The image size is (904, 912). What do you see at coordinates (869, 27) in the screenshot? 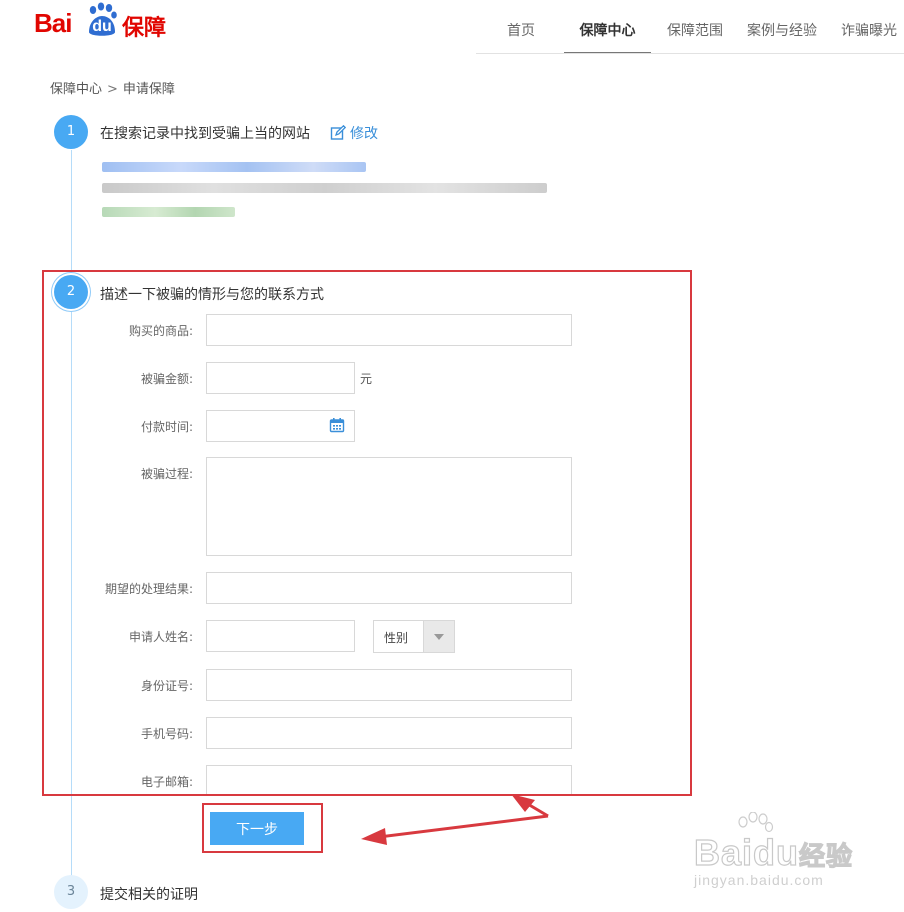
I see `nav-item-fraud-exposure: 诈骗曝光` at bounding box center [869, 27].